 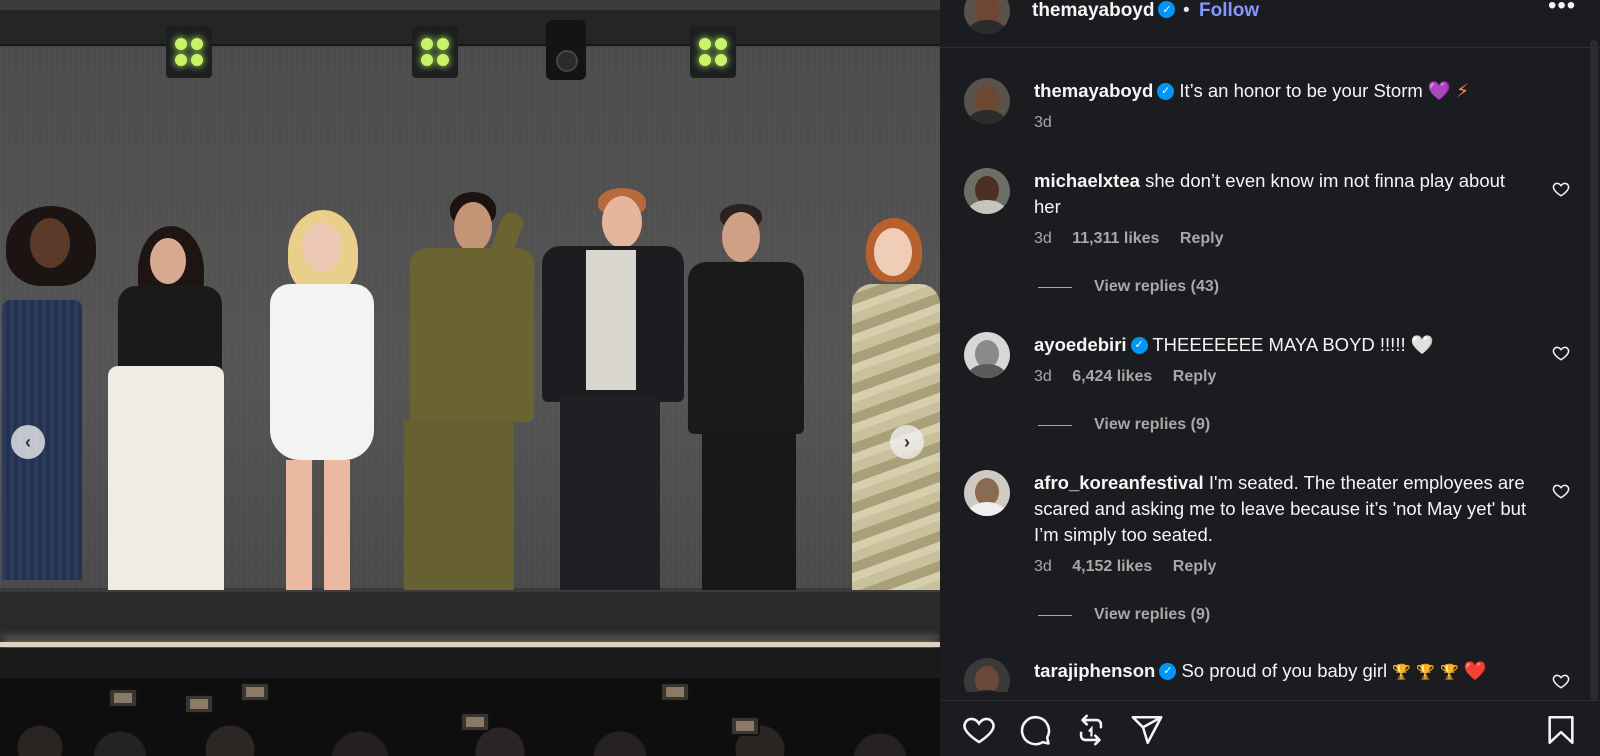 I want to click on comment-meta: 3d 11,311 likes Reply, so click(x=1136, y=239).